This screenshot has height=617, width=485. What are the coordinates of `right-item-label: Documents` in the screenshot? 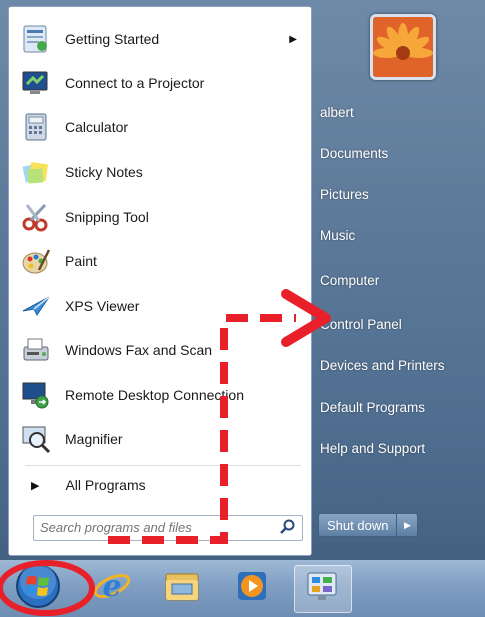 It's located at (354, 153).